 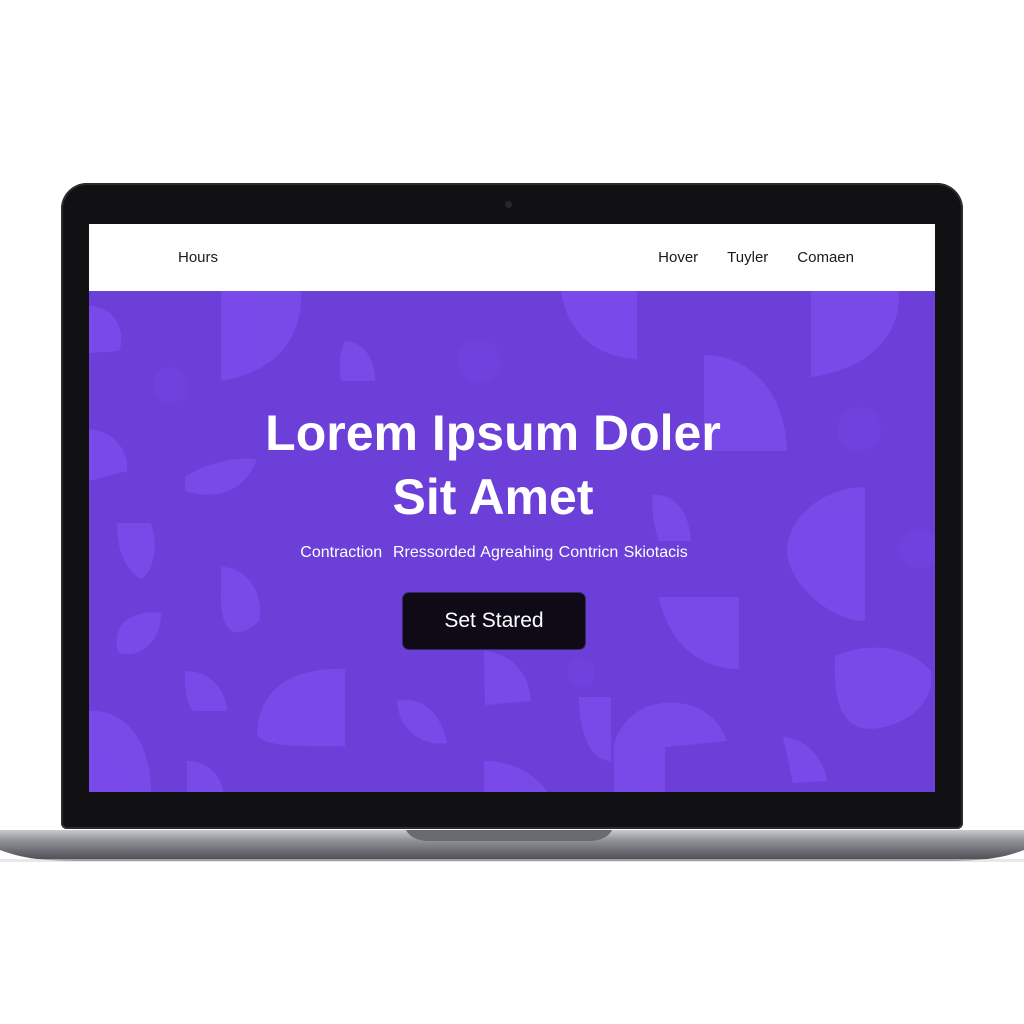 What do you see at coordinates (493, 433) in the screenshot?
I see `hero-title-line-1: Lorem Ipsum Doler` at bounding box center [493, 433].